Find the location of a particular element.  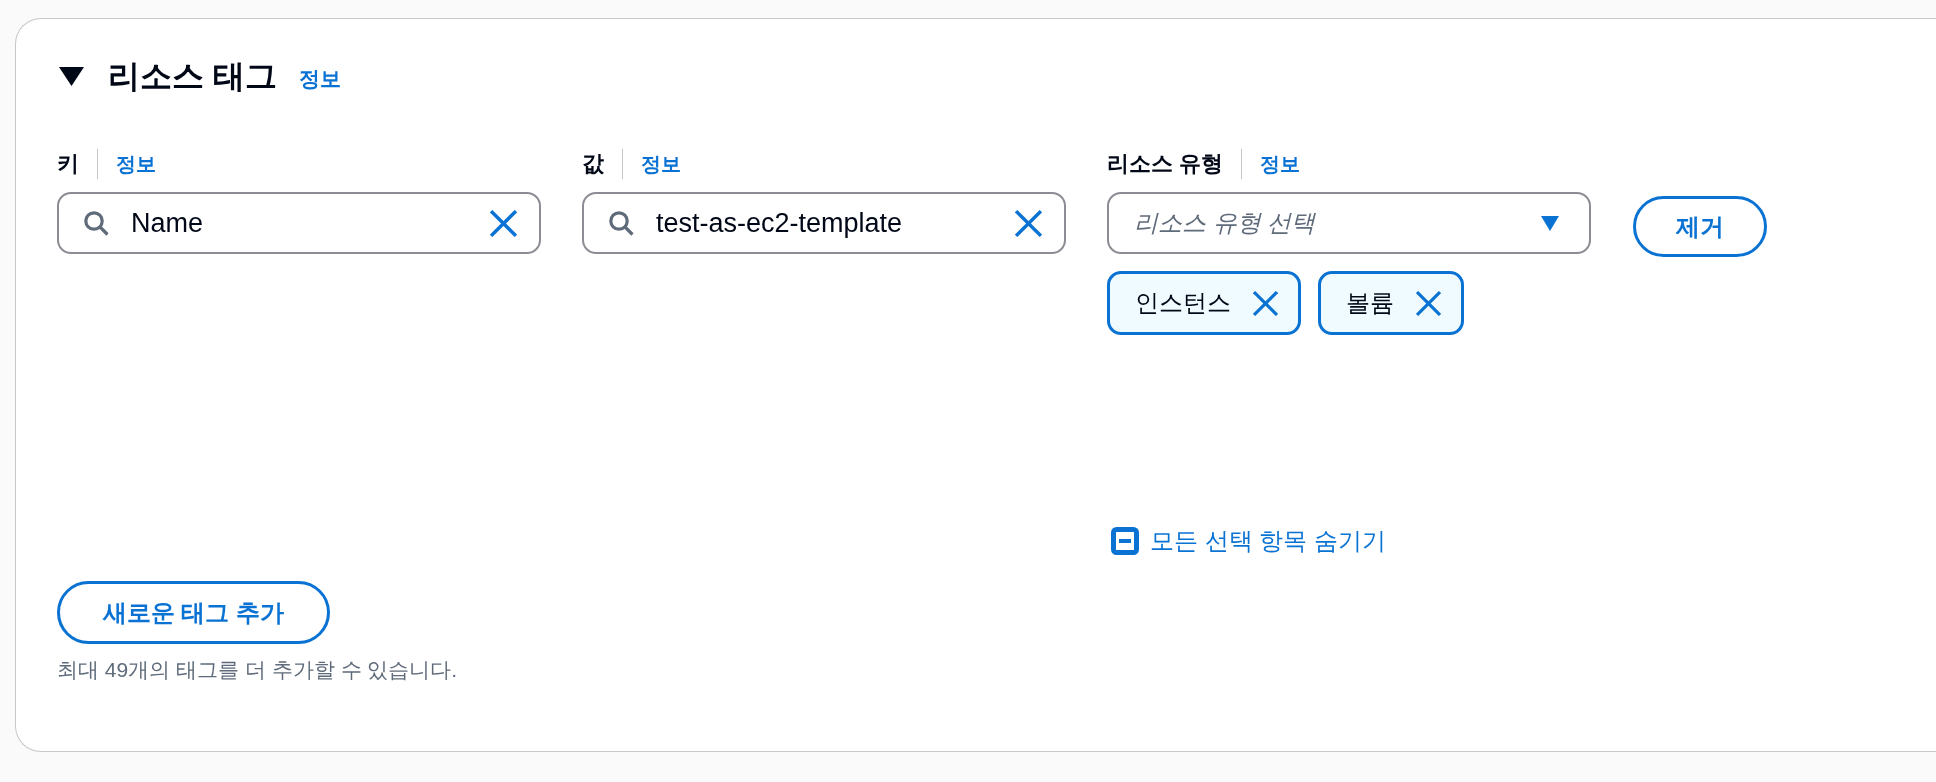

search-field: test-as-ec2-template is located at coordinates (824, 223).